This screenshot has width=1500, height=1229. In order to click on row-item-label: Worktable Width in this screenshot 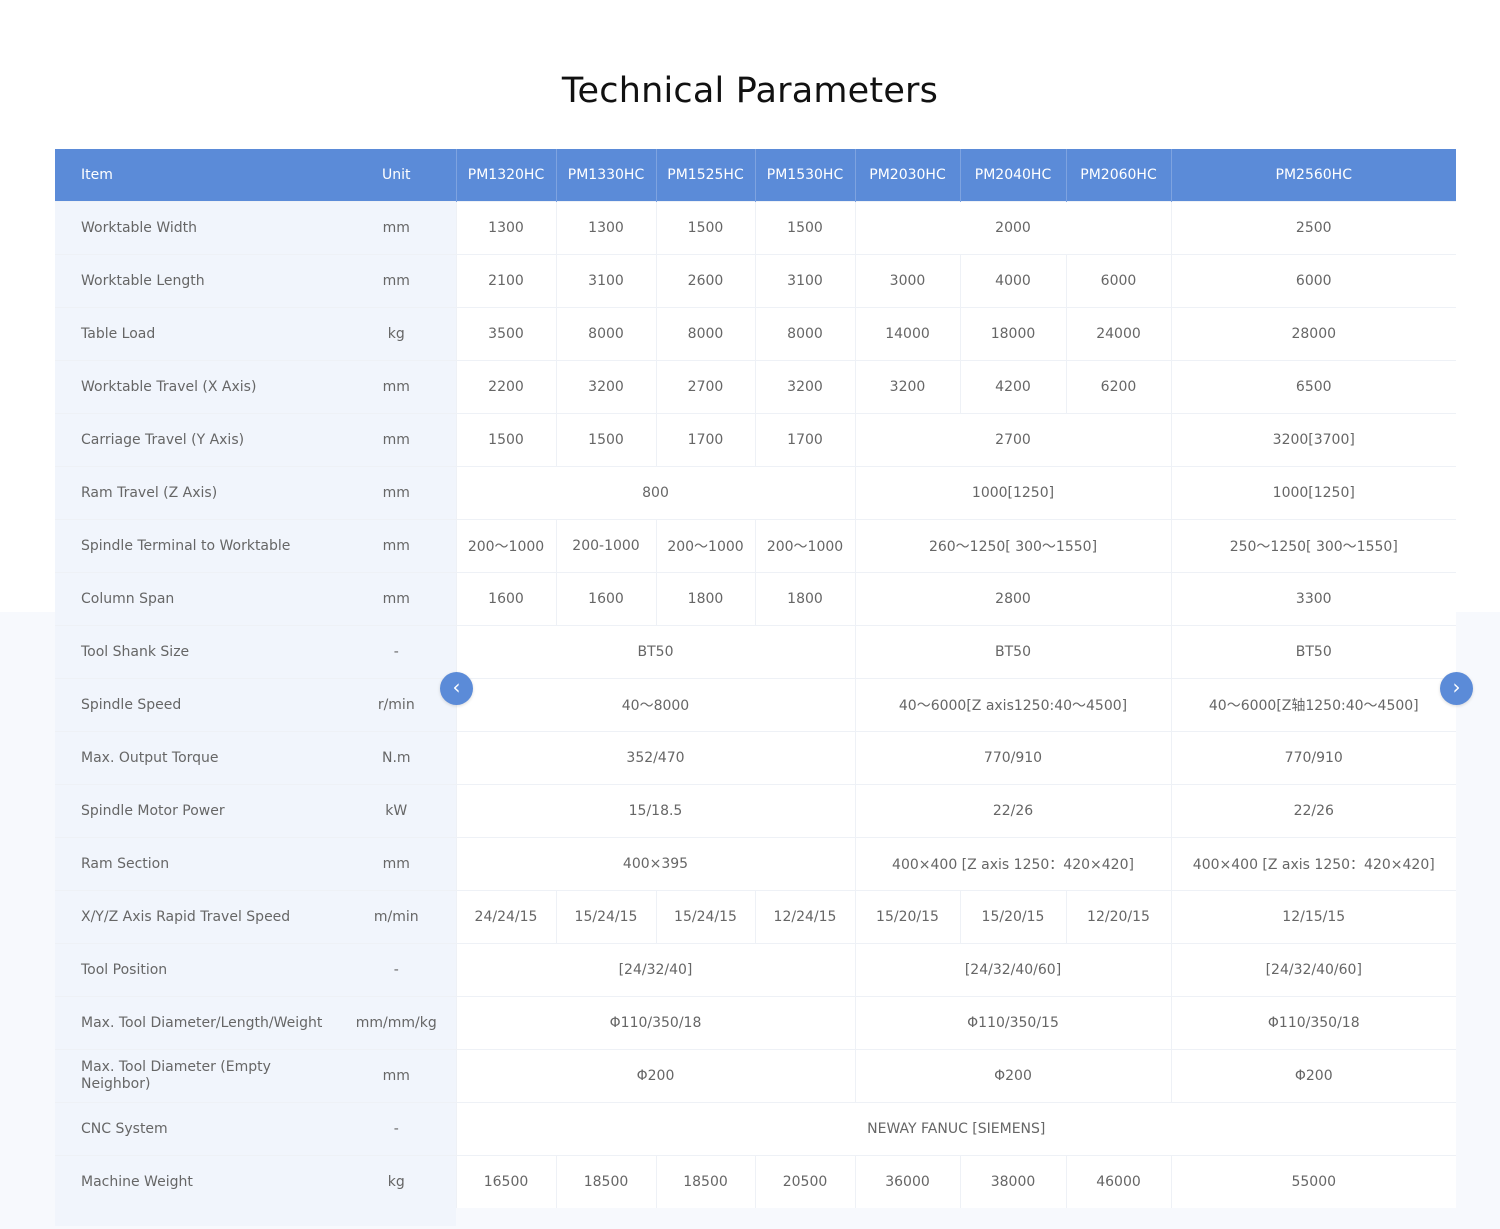, I will do `click(196, 228)`.